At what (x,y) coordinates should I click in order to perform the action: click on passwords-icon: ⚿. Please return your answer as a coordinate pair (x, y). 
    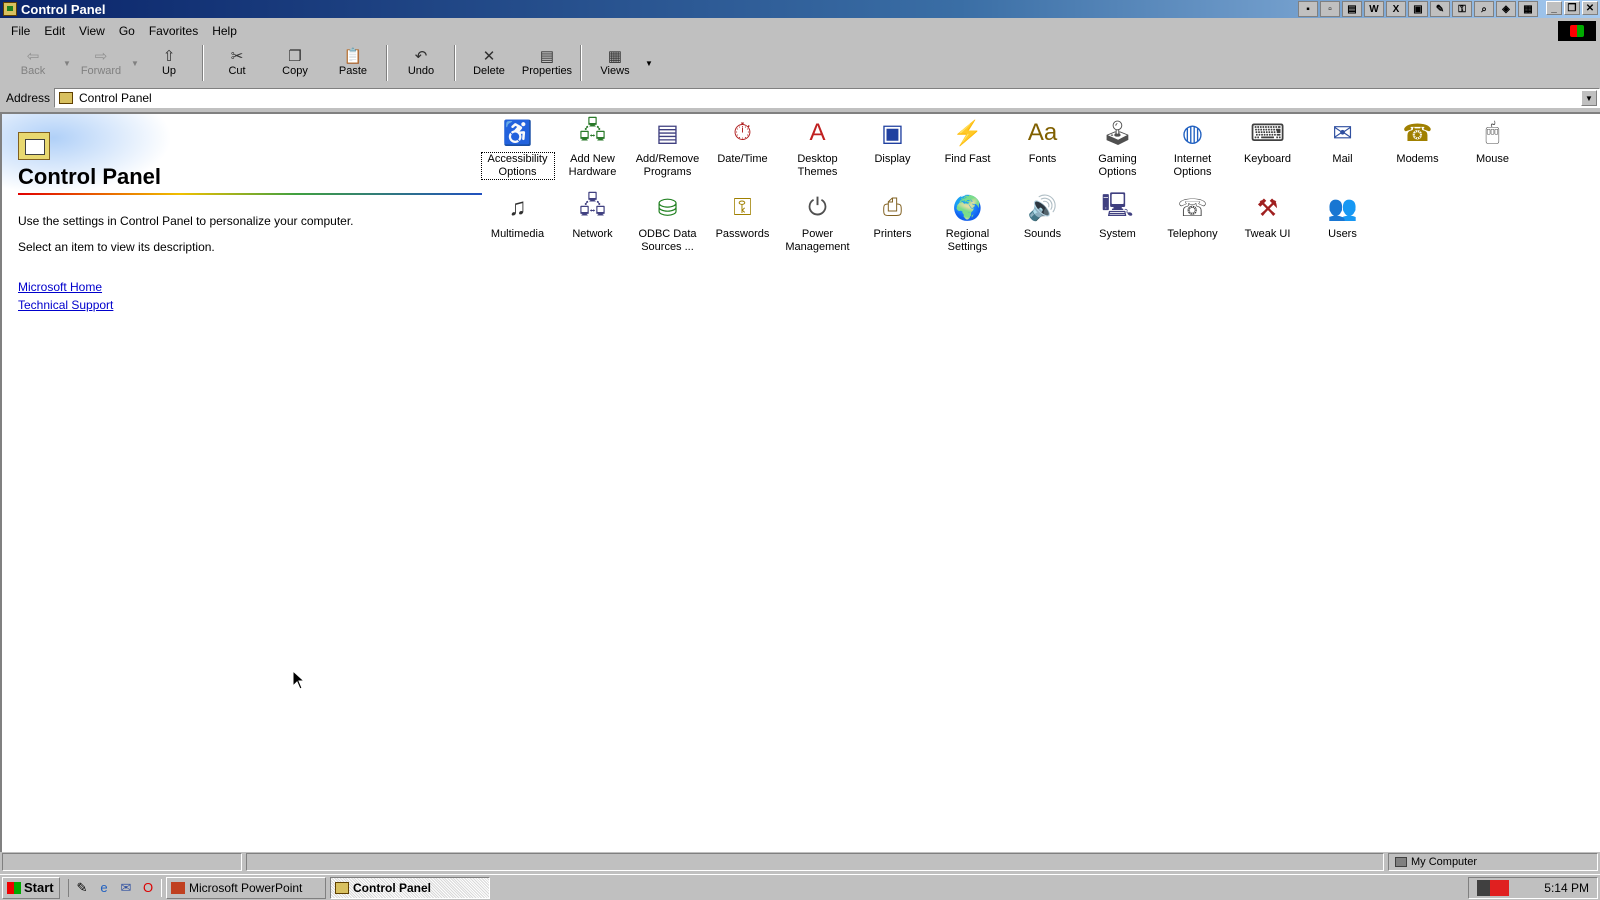
    Looking at the image, I should click on (742, 207).